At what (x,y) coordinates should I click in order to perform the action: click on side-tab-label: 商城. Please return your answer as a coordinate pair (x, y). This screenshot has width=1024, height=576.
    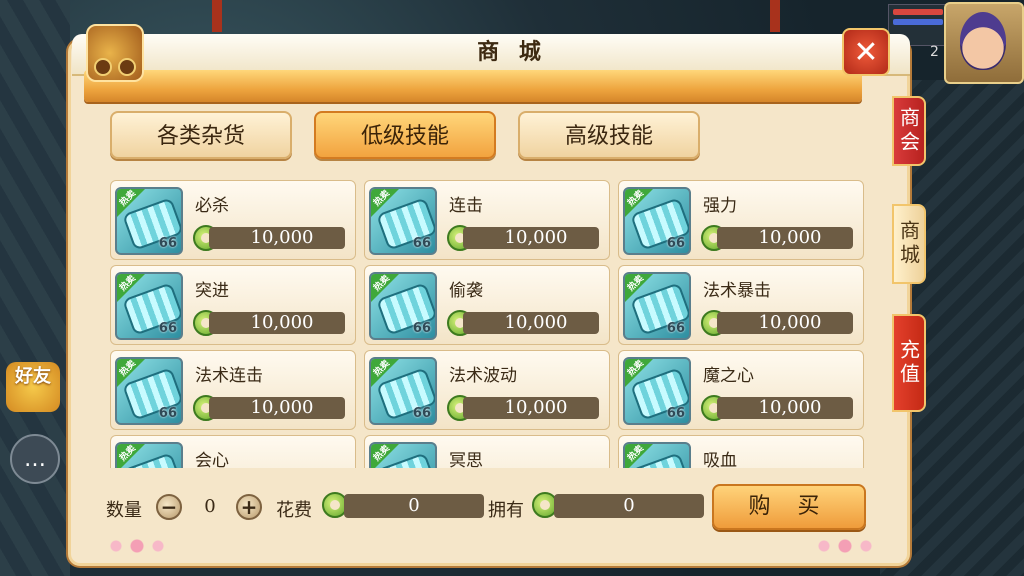
    Looking at the image, I should click on (908, 244).